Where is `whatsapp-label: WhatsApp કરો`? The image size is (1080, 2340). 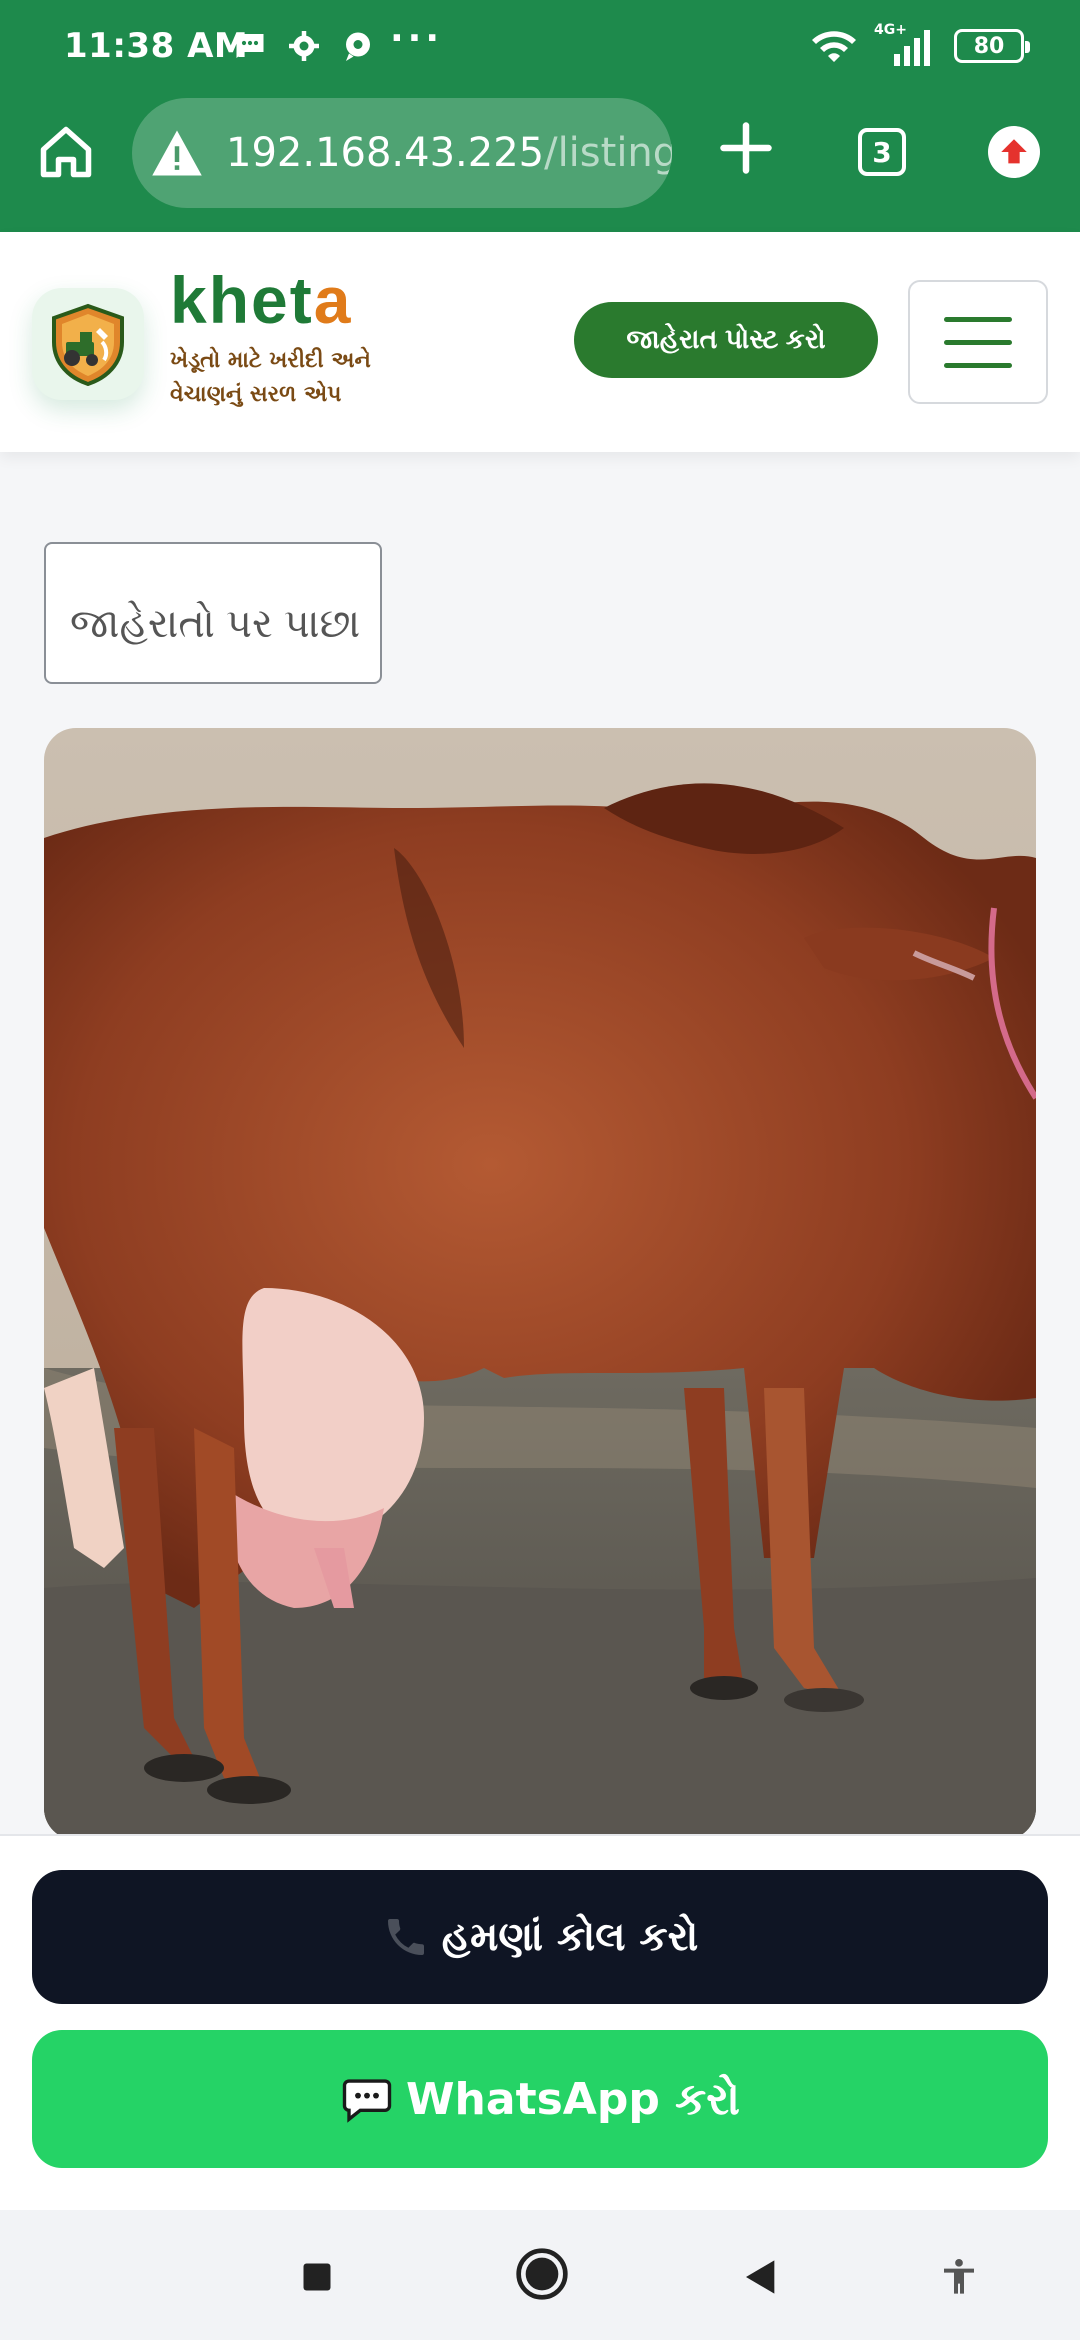
whatsapp-label: WhatsApp કરો is located at coordinates (573, 2099).